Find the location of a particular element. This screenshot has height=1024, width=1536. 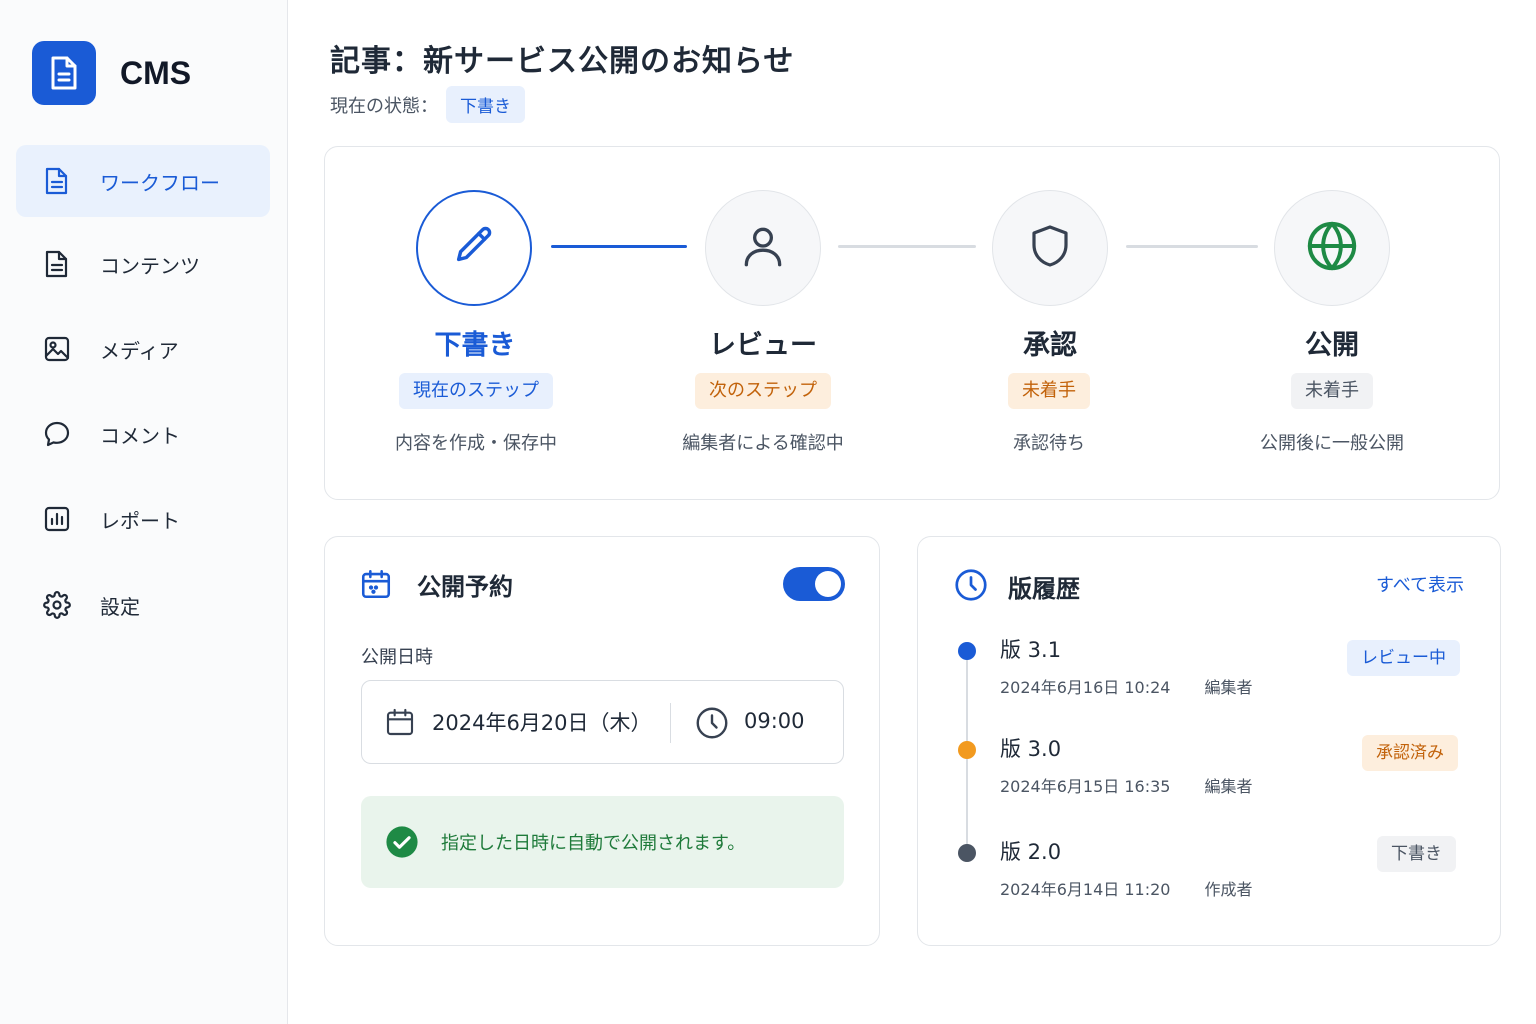

sidebar-item-label: コンテンツ is located at coordinates (150, 265).